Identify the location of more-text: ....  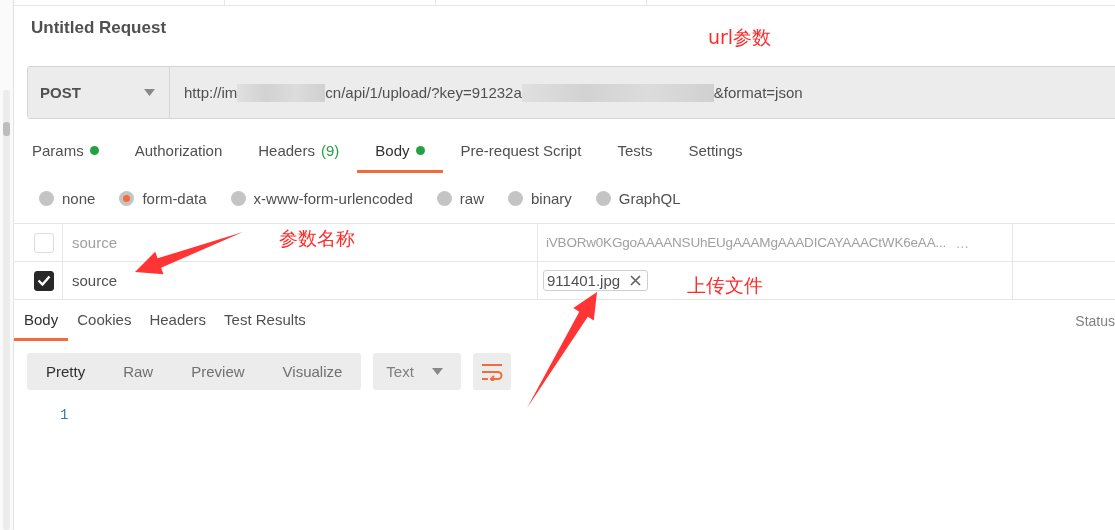
(962, 242).